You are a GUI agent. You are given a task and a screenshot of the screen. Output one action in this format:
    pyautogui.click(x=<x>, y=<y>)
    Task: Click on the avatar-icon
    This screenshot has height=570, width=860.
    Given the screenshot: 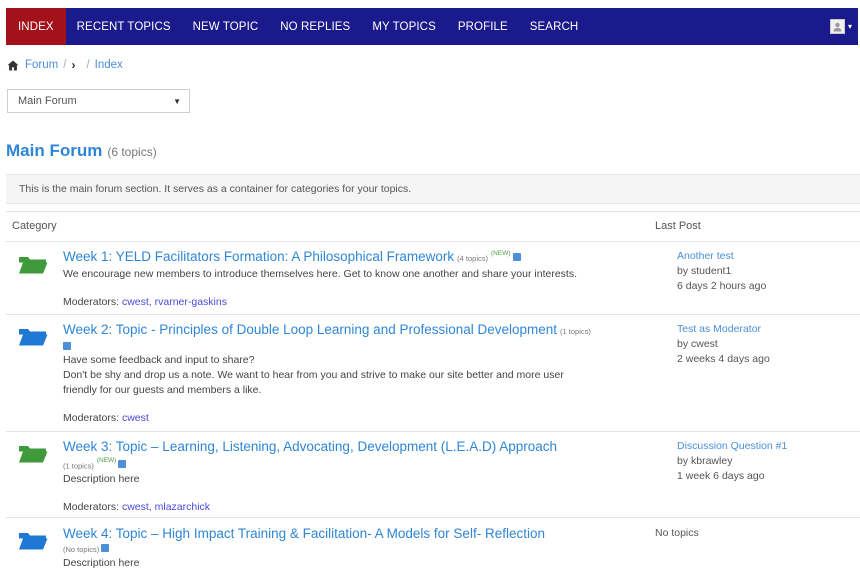 What is the action you would take?
    pyautogui.click(x=837, y=26)
    